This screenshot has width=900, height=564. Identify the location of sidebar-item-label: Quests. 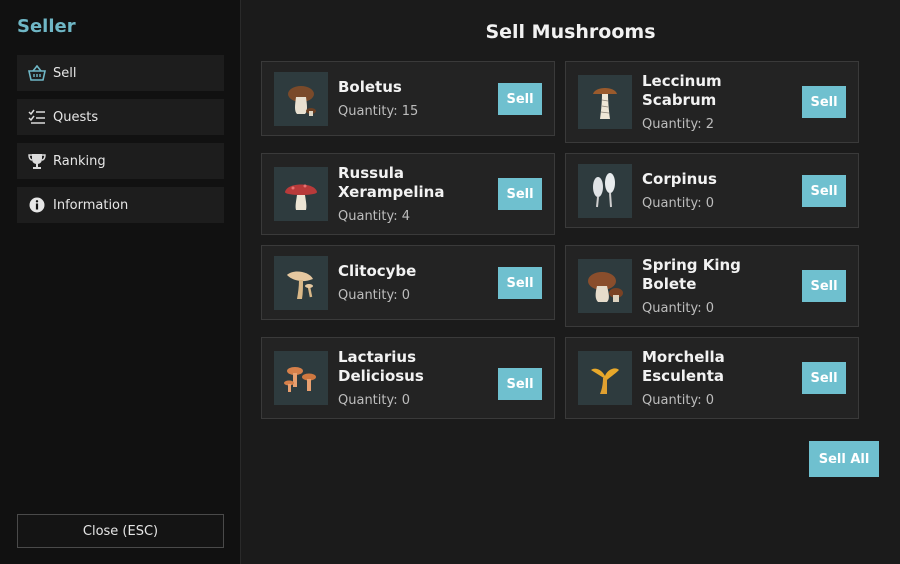
(76, 117).